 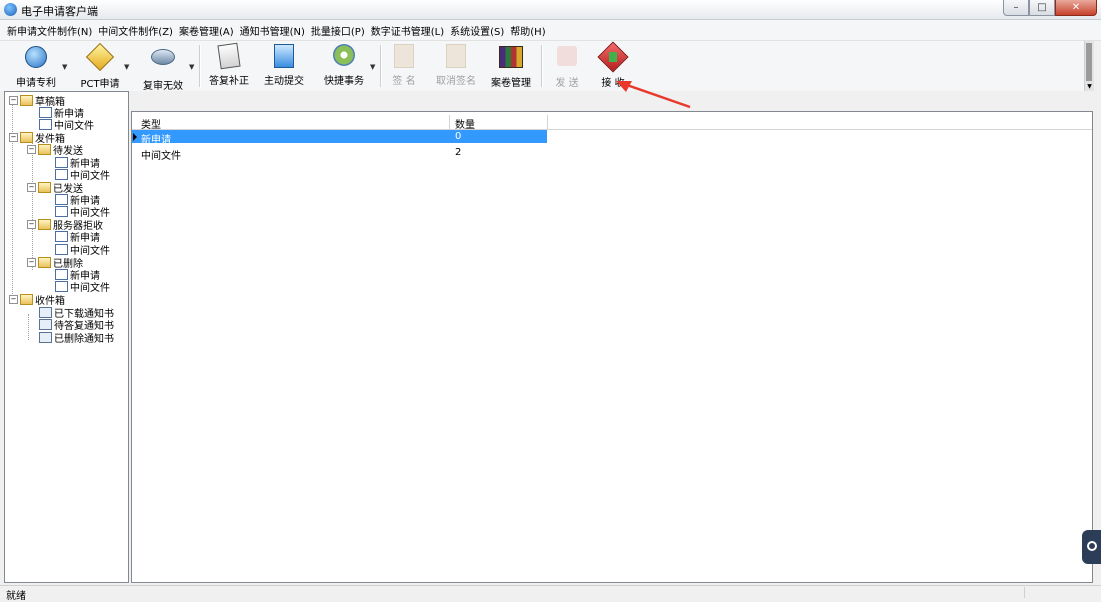 I want to click on case-manage-label: 案卷管理, so click(x=511, y=83).